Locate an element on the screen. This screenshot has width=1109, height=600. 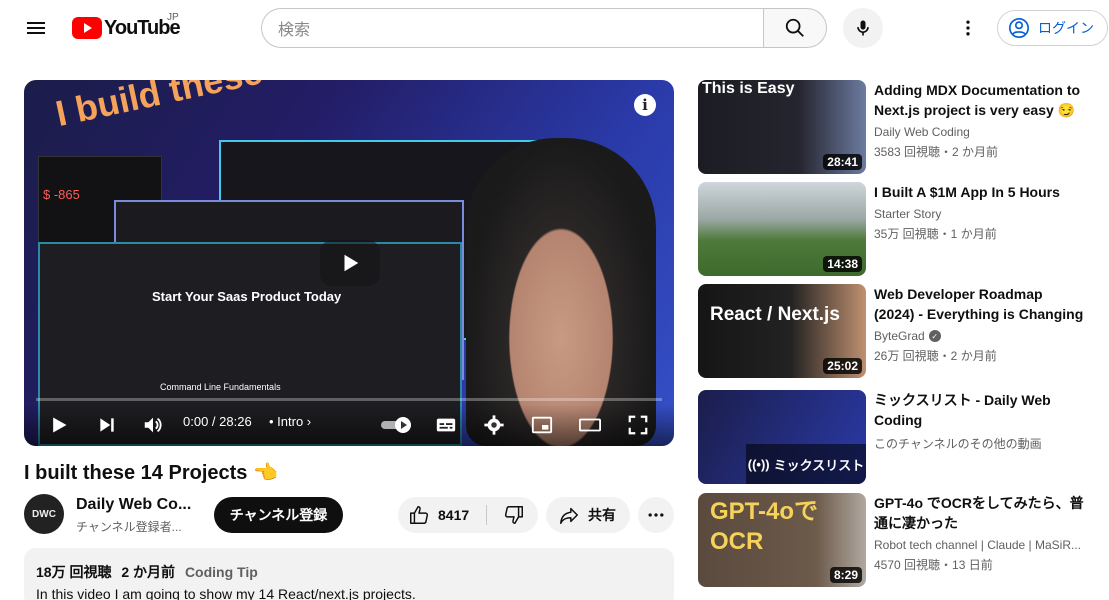
theater-mode-icon is located at coordinates (590, 425).